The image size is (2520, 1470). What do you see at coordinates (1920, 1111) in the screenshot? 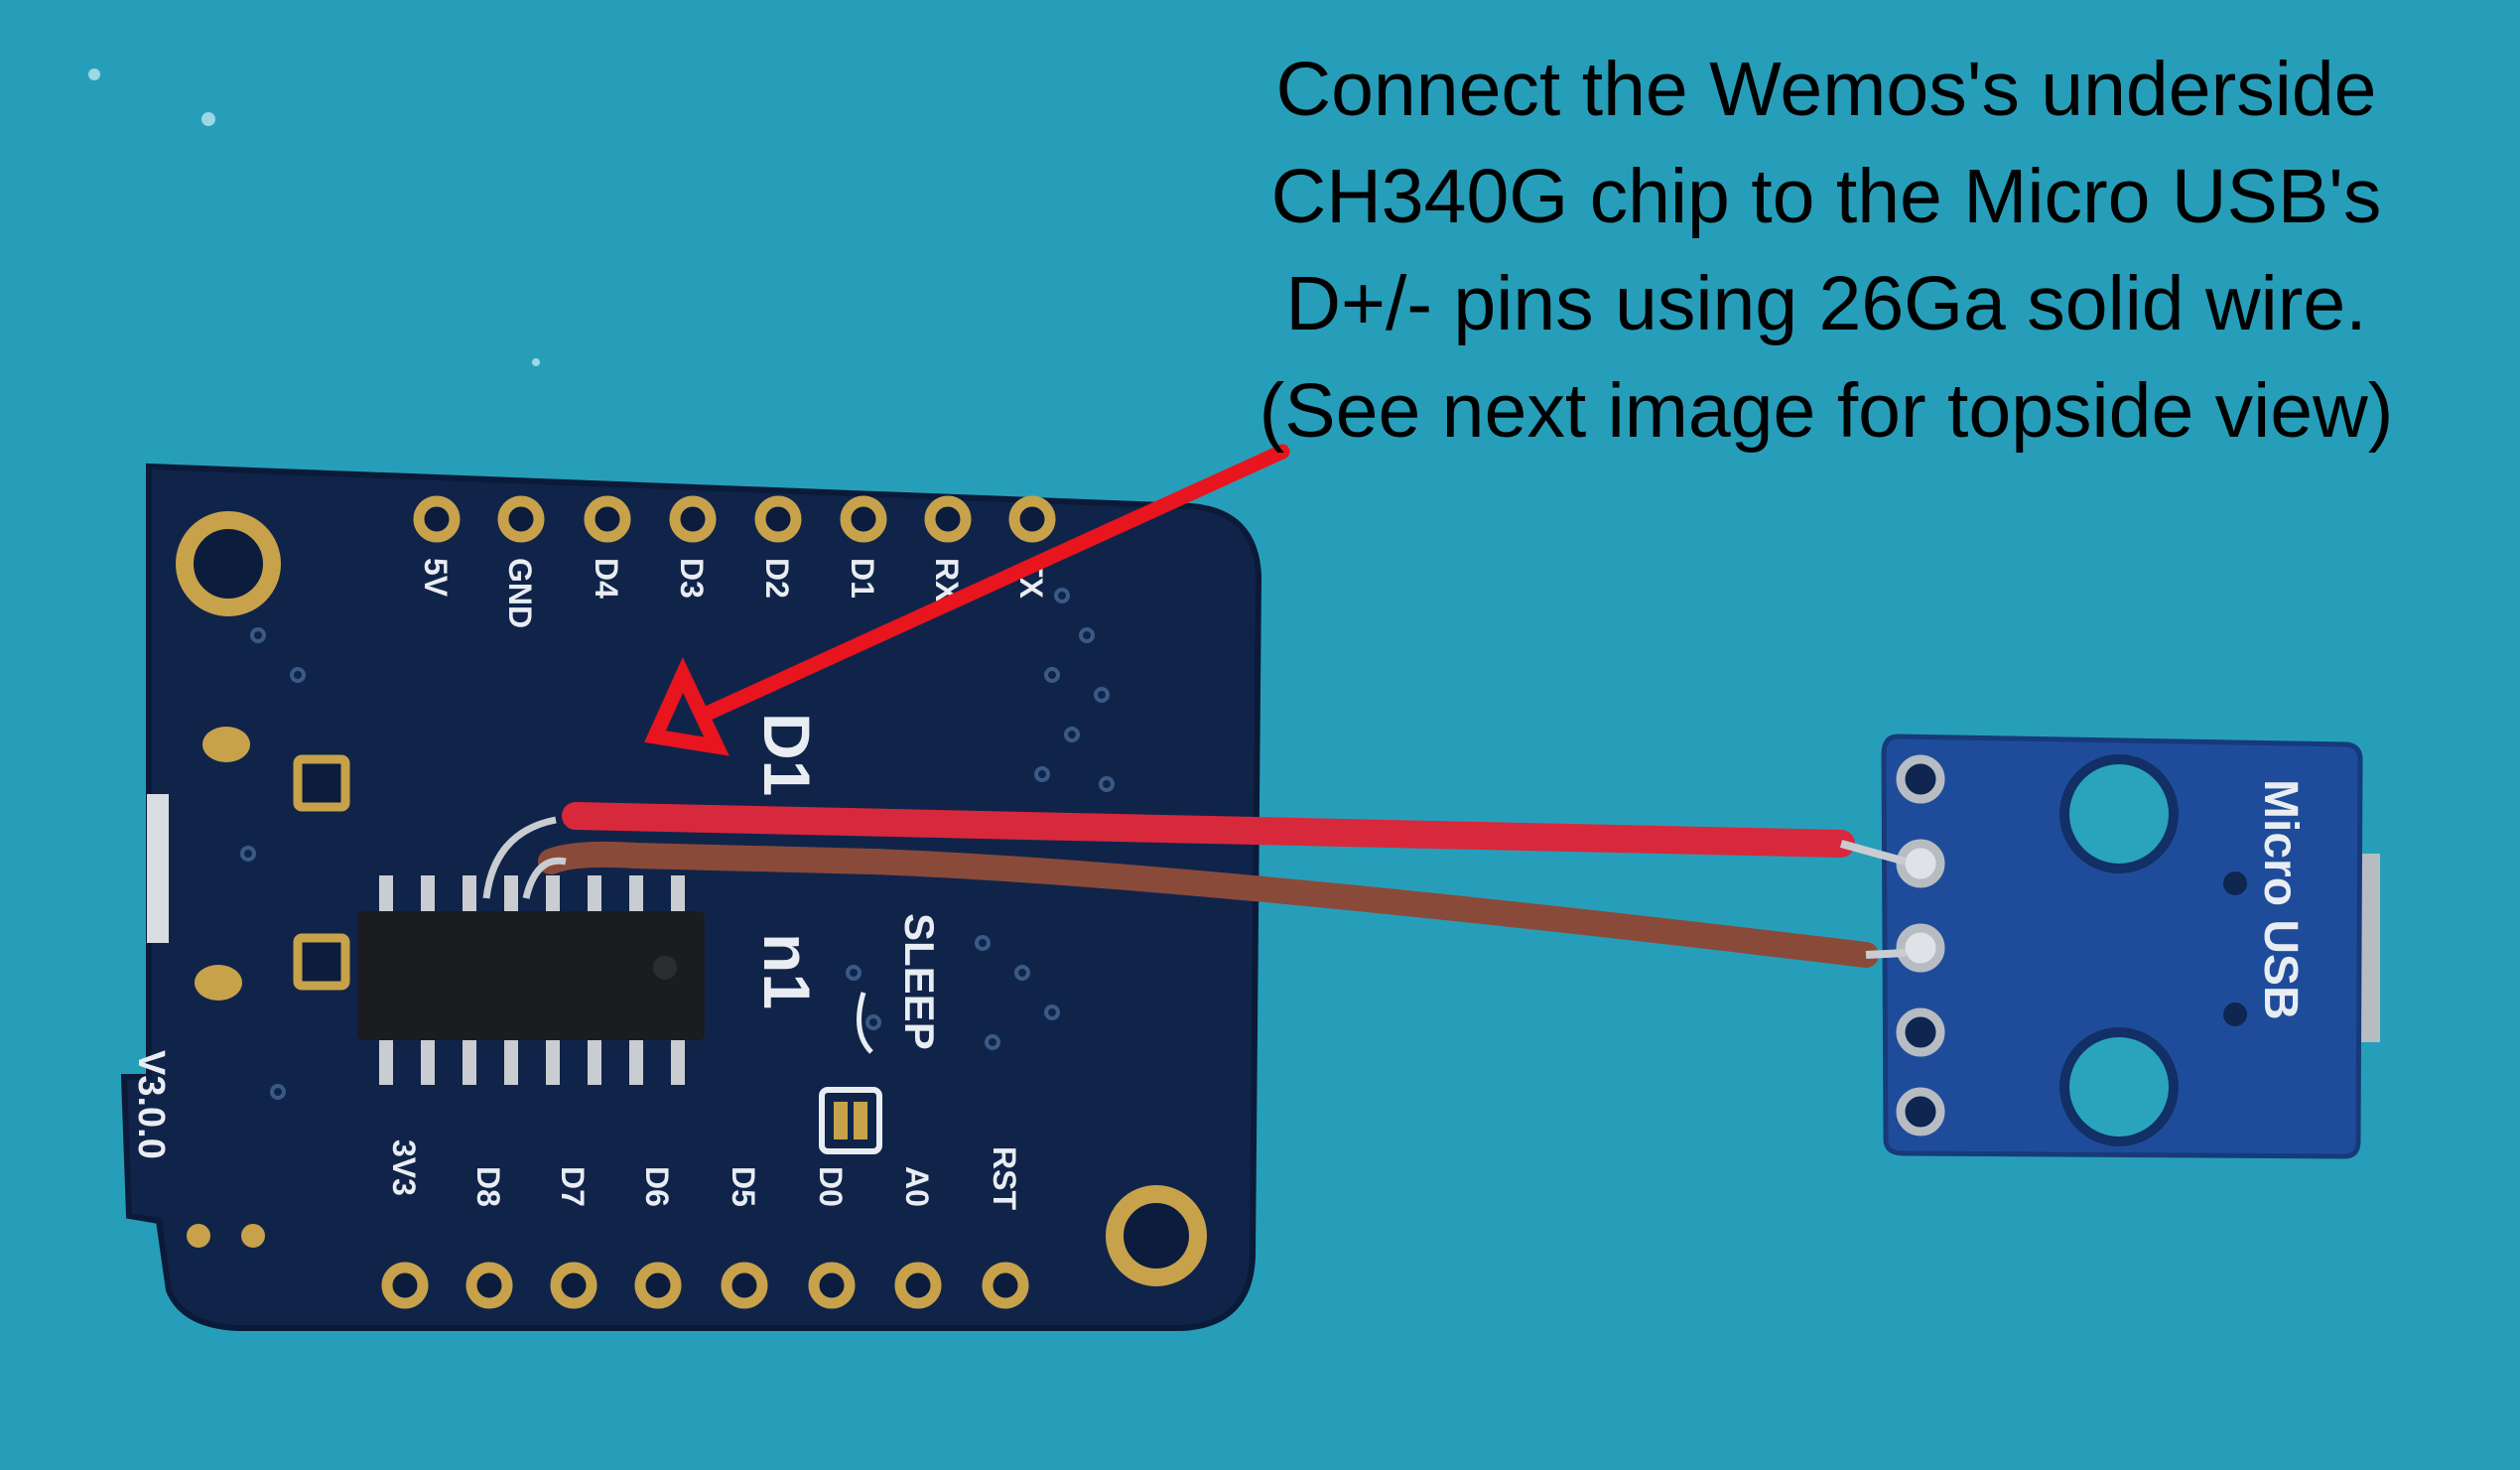
I see `usb-pin-gnd` at bounding box center [1920, 1111].